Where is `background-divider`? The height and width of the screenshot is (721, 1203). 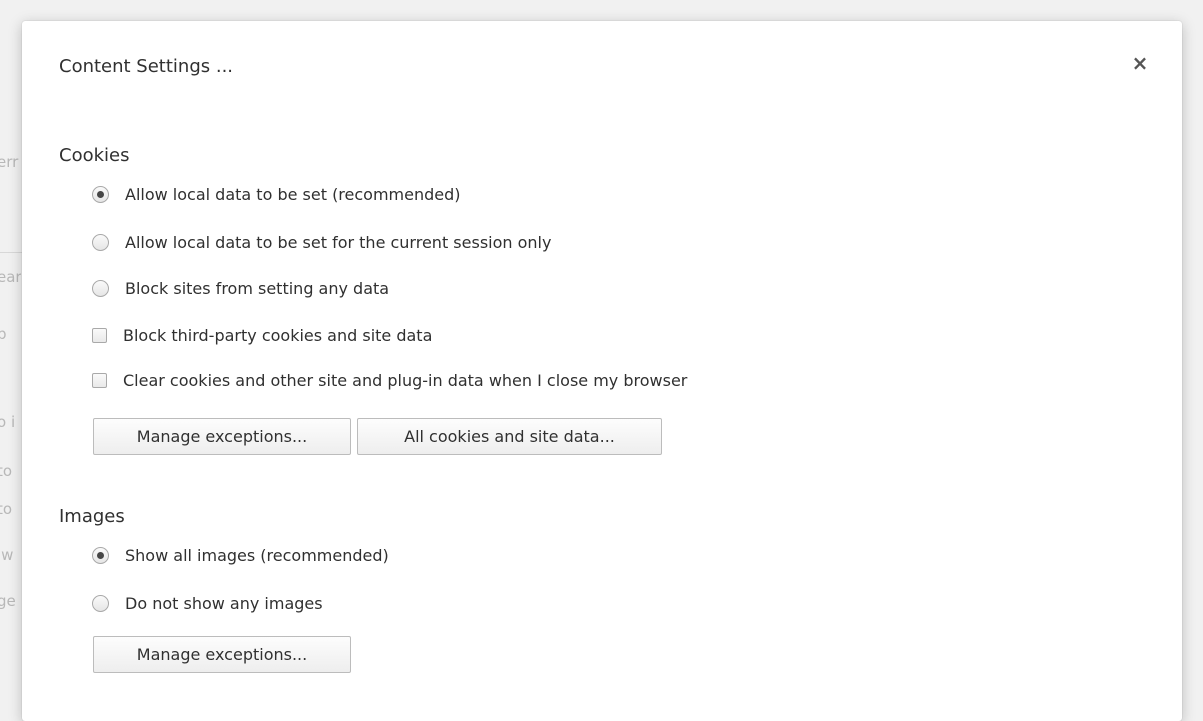 background-divider is located at coordinates (11, 252).